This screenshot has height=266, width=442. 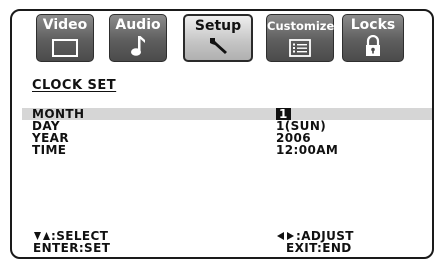 What do you see at coordinates (300, 38) in the screenshot?
I see `tab-customize: Customize` at bounding box center [300, 38].